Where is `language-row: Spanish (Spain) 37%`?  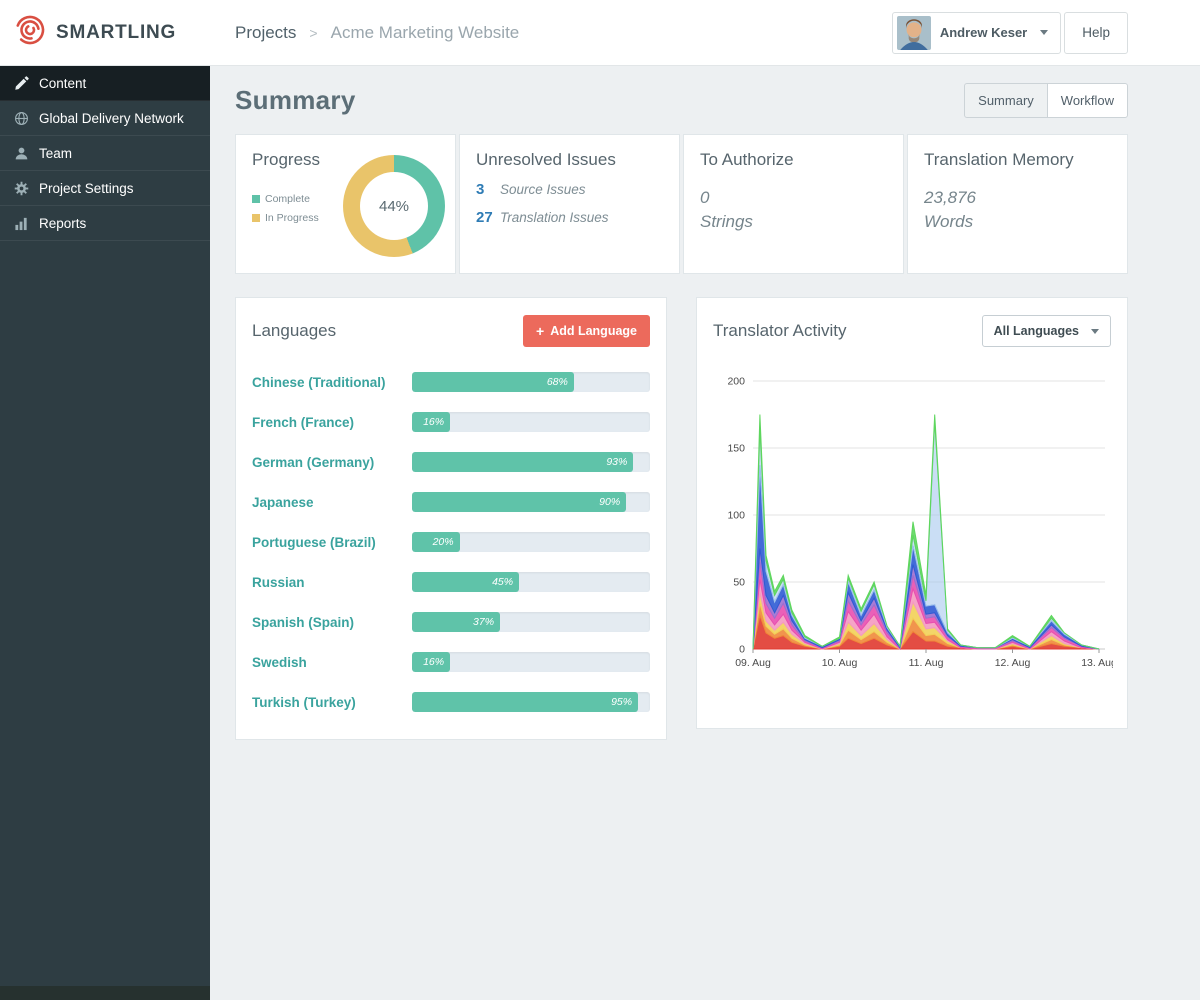 language-row: Spanish (Spain) 37% is located at coordinates (451, 622).